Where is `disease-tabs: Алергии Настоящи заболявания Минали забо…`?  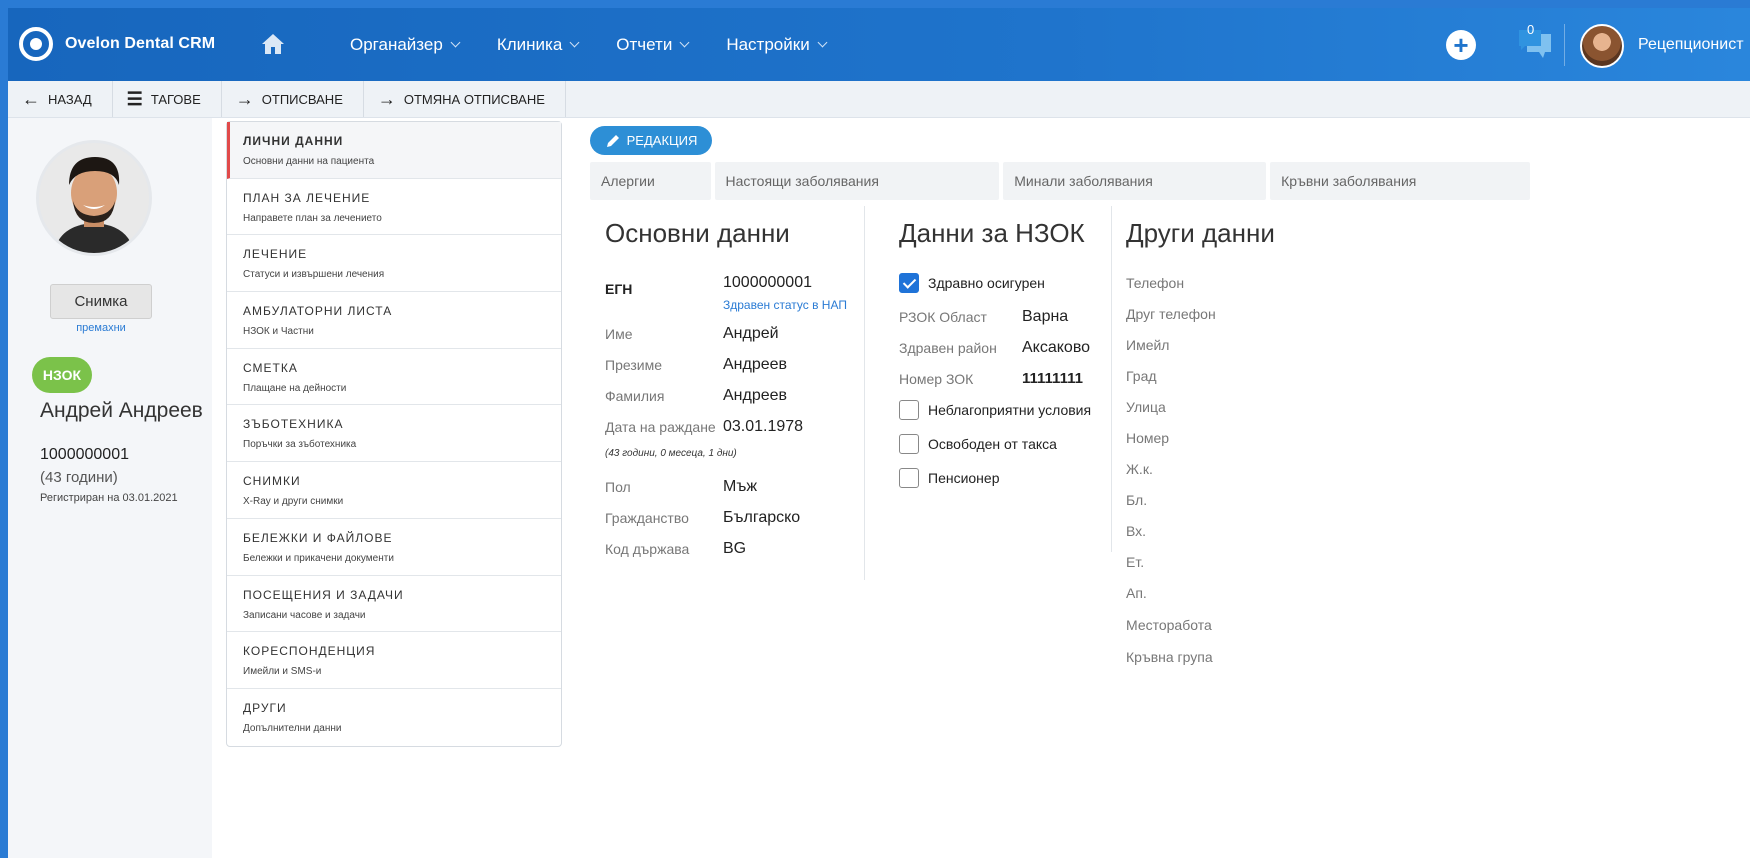
disease-tabs: Алергии Настоящи заболявания Минали забо… is located at coordinates (1062, 181).